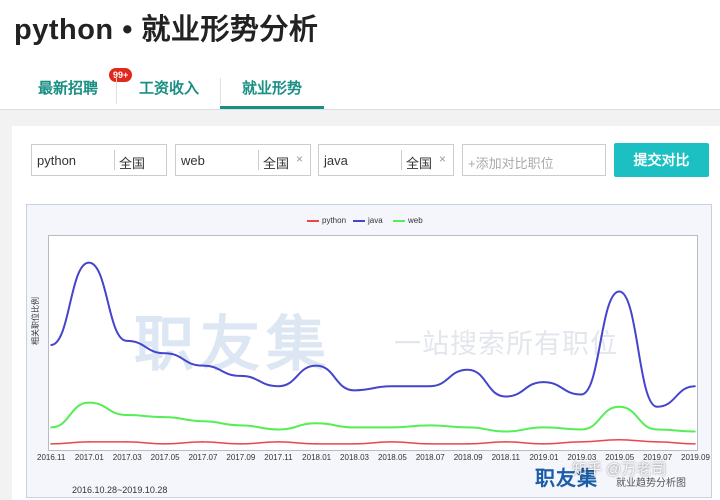  What do you see at coordinates (241, 457) in the screenshot?
I see `x-tick-label: 2017.09` at bounding box center [241, 457].